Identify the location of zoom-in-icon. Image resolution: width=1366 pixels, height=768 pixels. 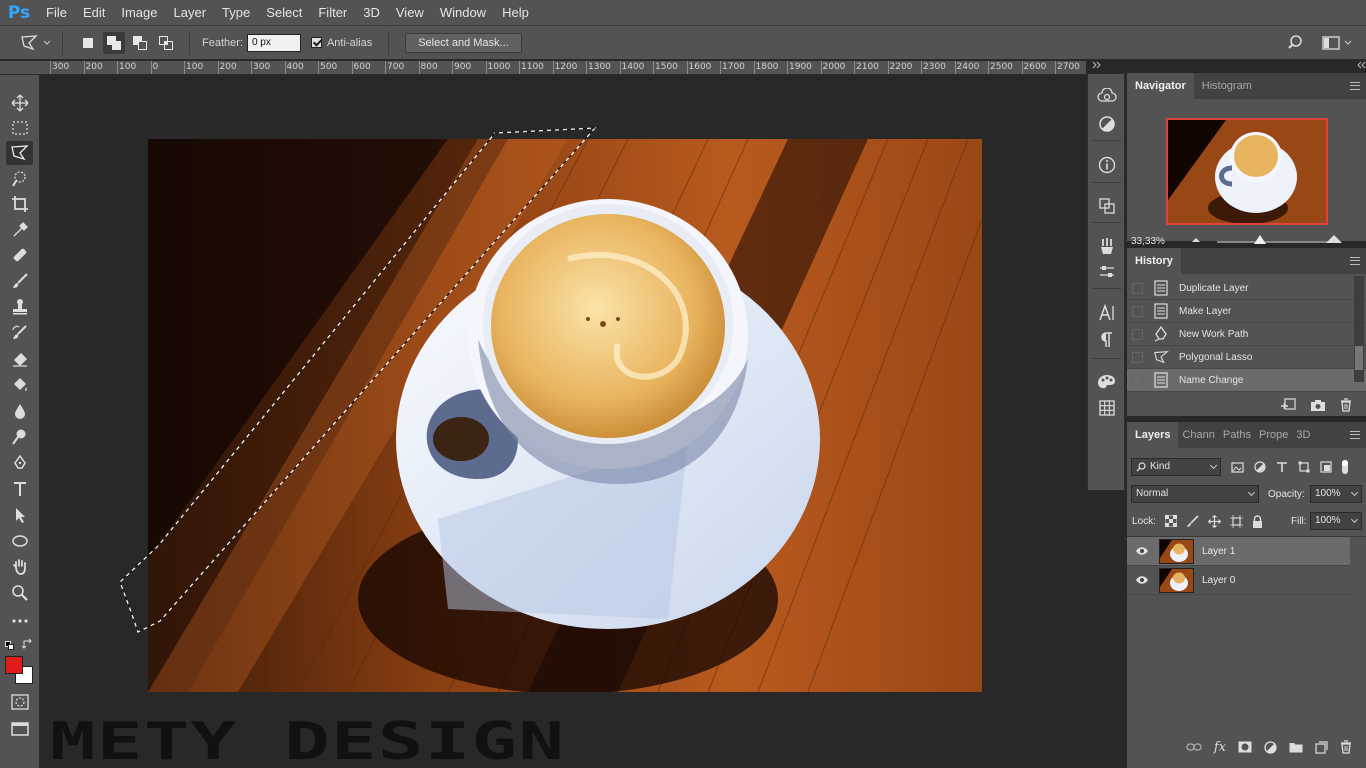
(1334, 239).